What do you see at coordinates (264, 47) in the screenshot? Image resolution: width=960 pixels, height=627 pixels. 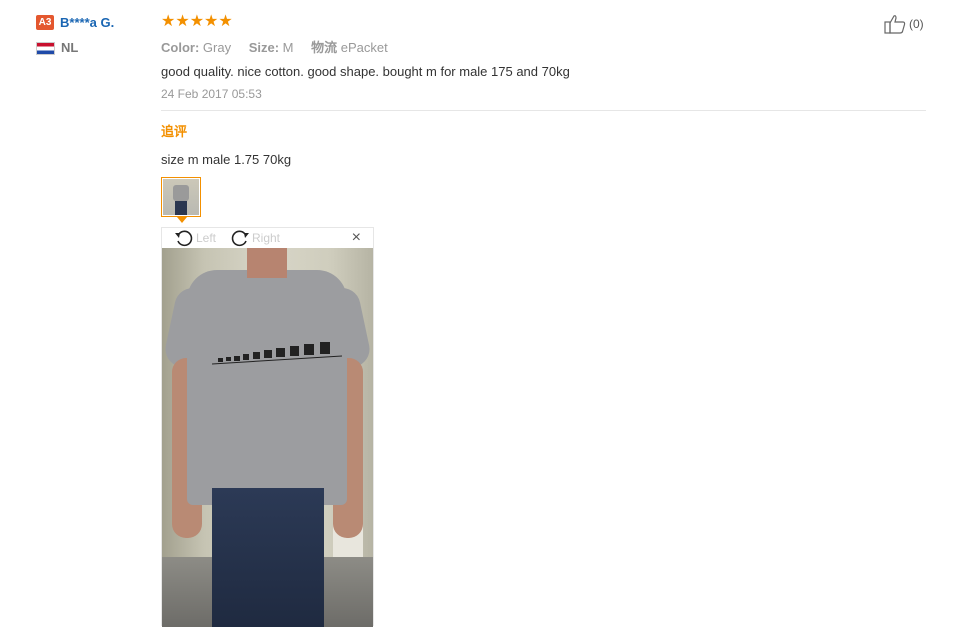 I see `size-label: Size:` at bounding box center [264, 47].